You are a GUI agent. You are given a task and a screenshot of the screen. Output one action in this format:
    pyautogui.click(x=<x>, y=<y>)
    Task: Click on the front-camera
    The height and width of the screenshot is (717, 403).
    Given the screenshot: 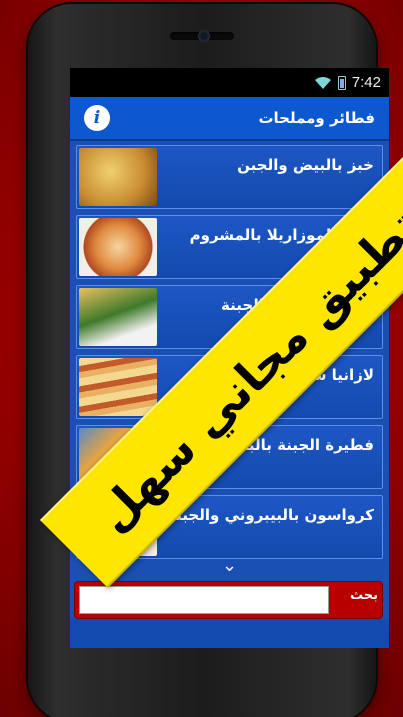 What is the action you would take?
    pyautogui.click(x=204, y=36)
    